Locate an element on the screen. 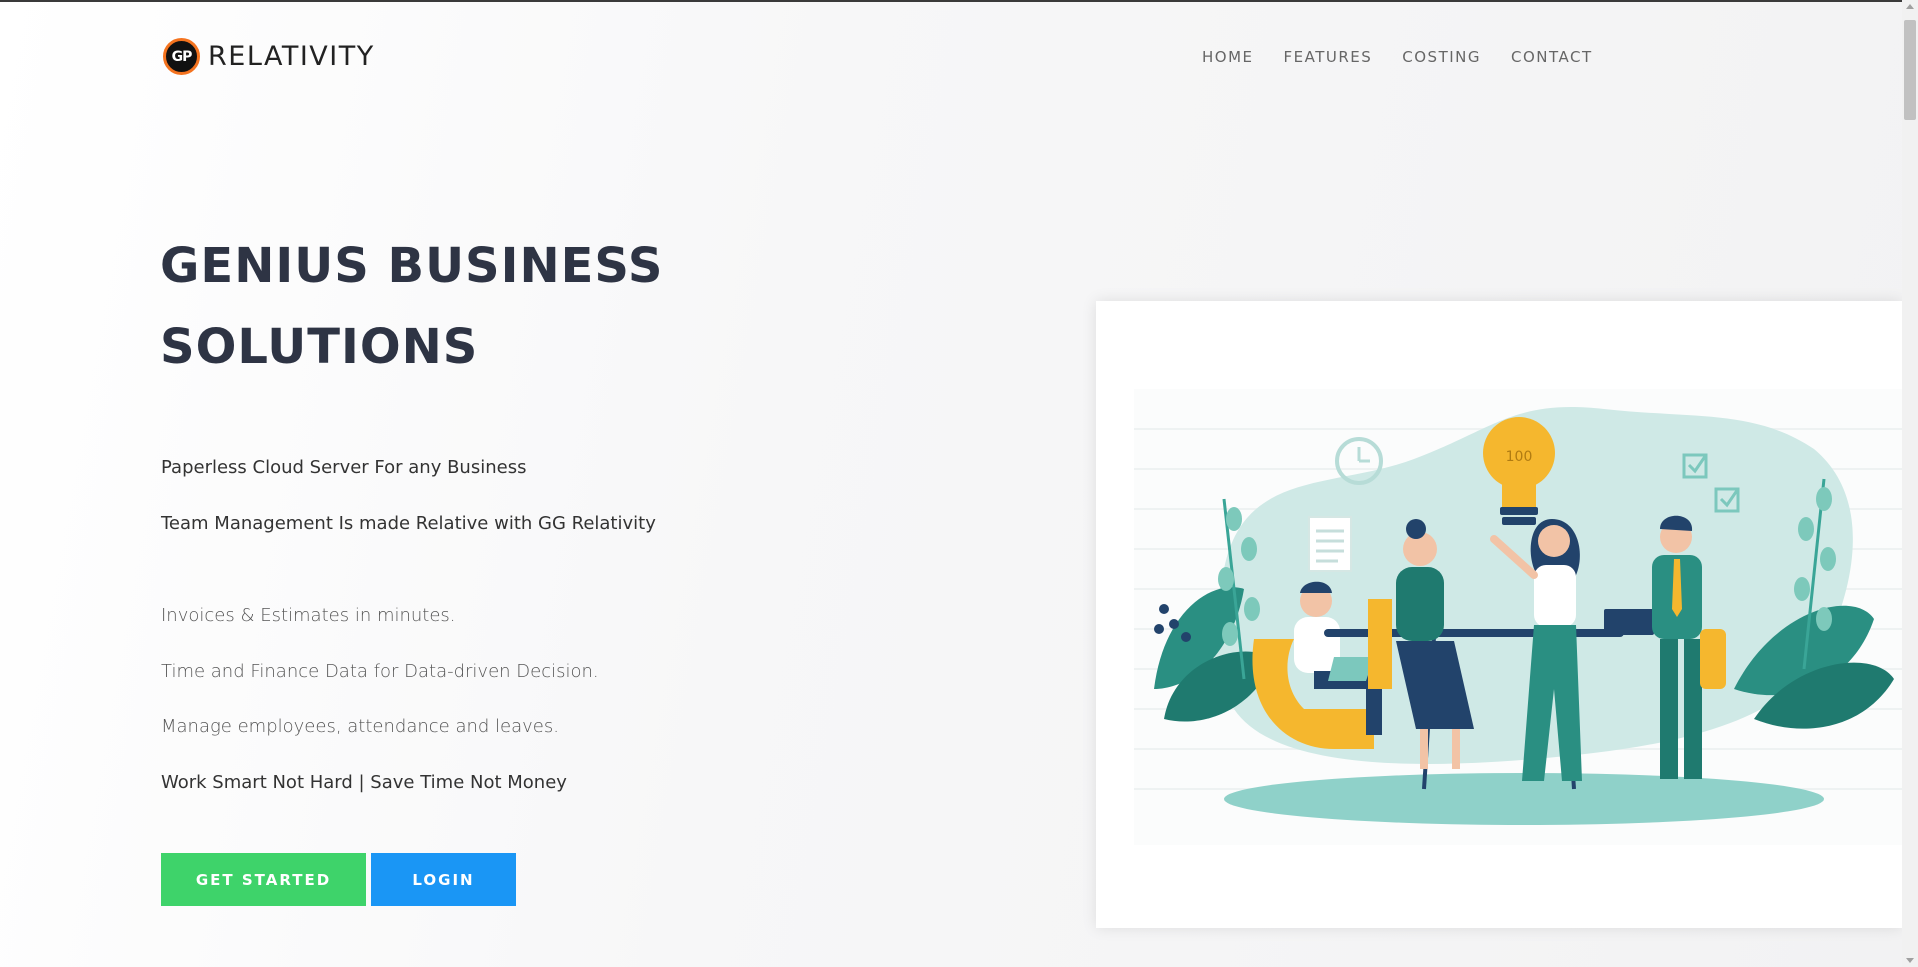  nav-costing: COSTING is located at coordinates (1441, 57).